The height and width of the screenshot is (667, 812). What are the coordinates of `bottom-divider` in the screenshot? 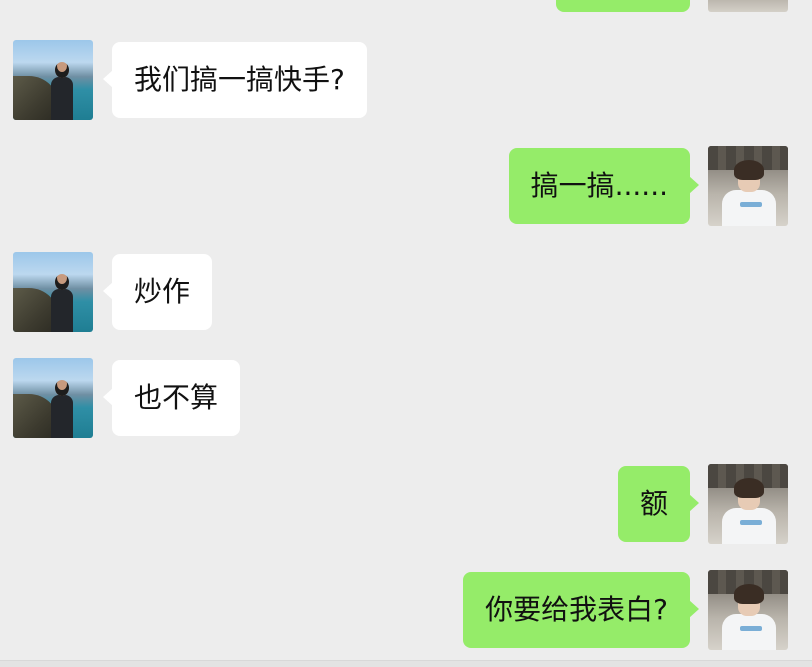 It's located at (406, 663).